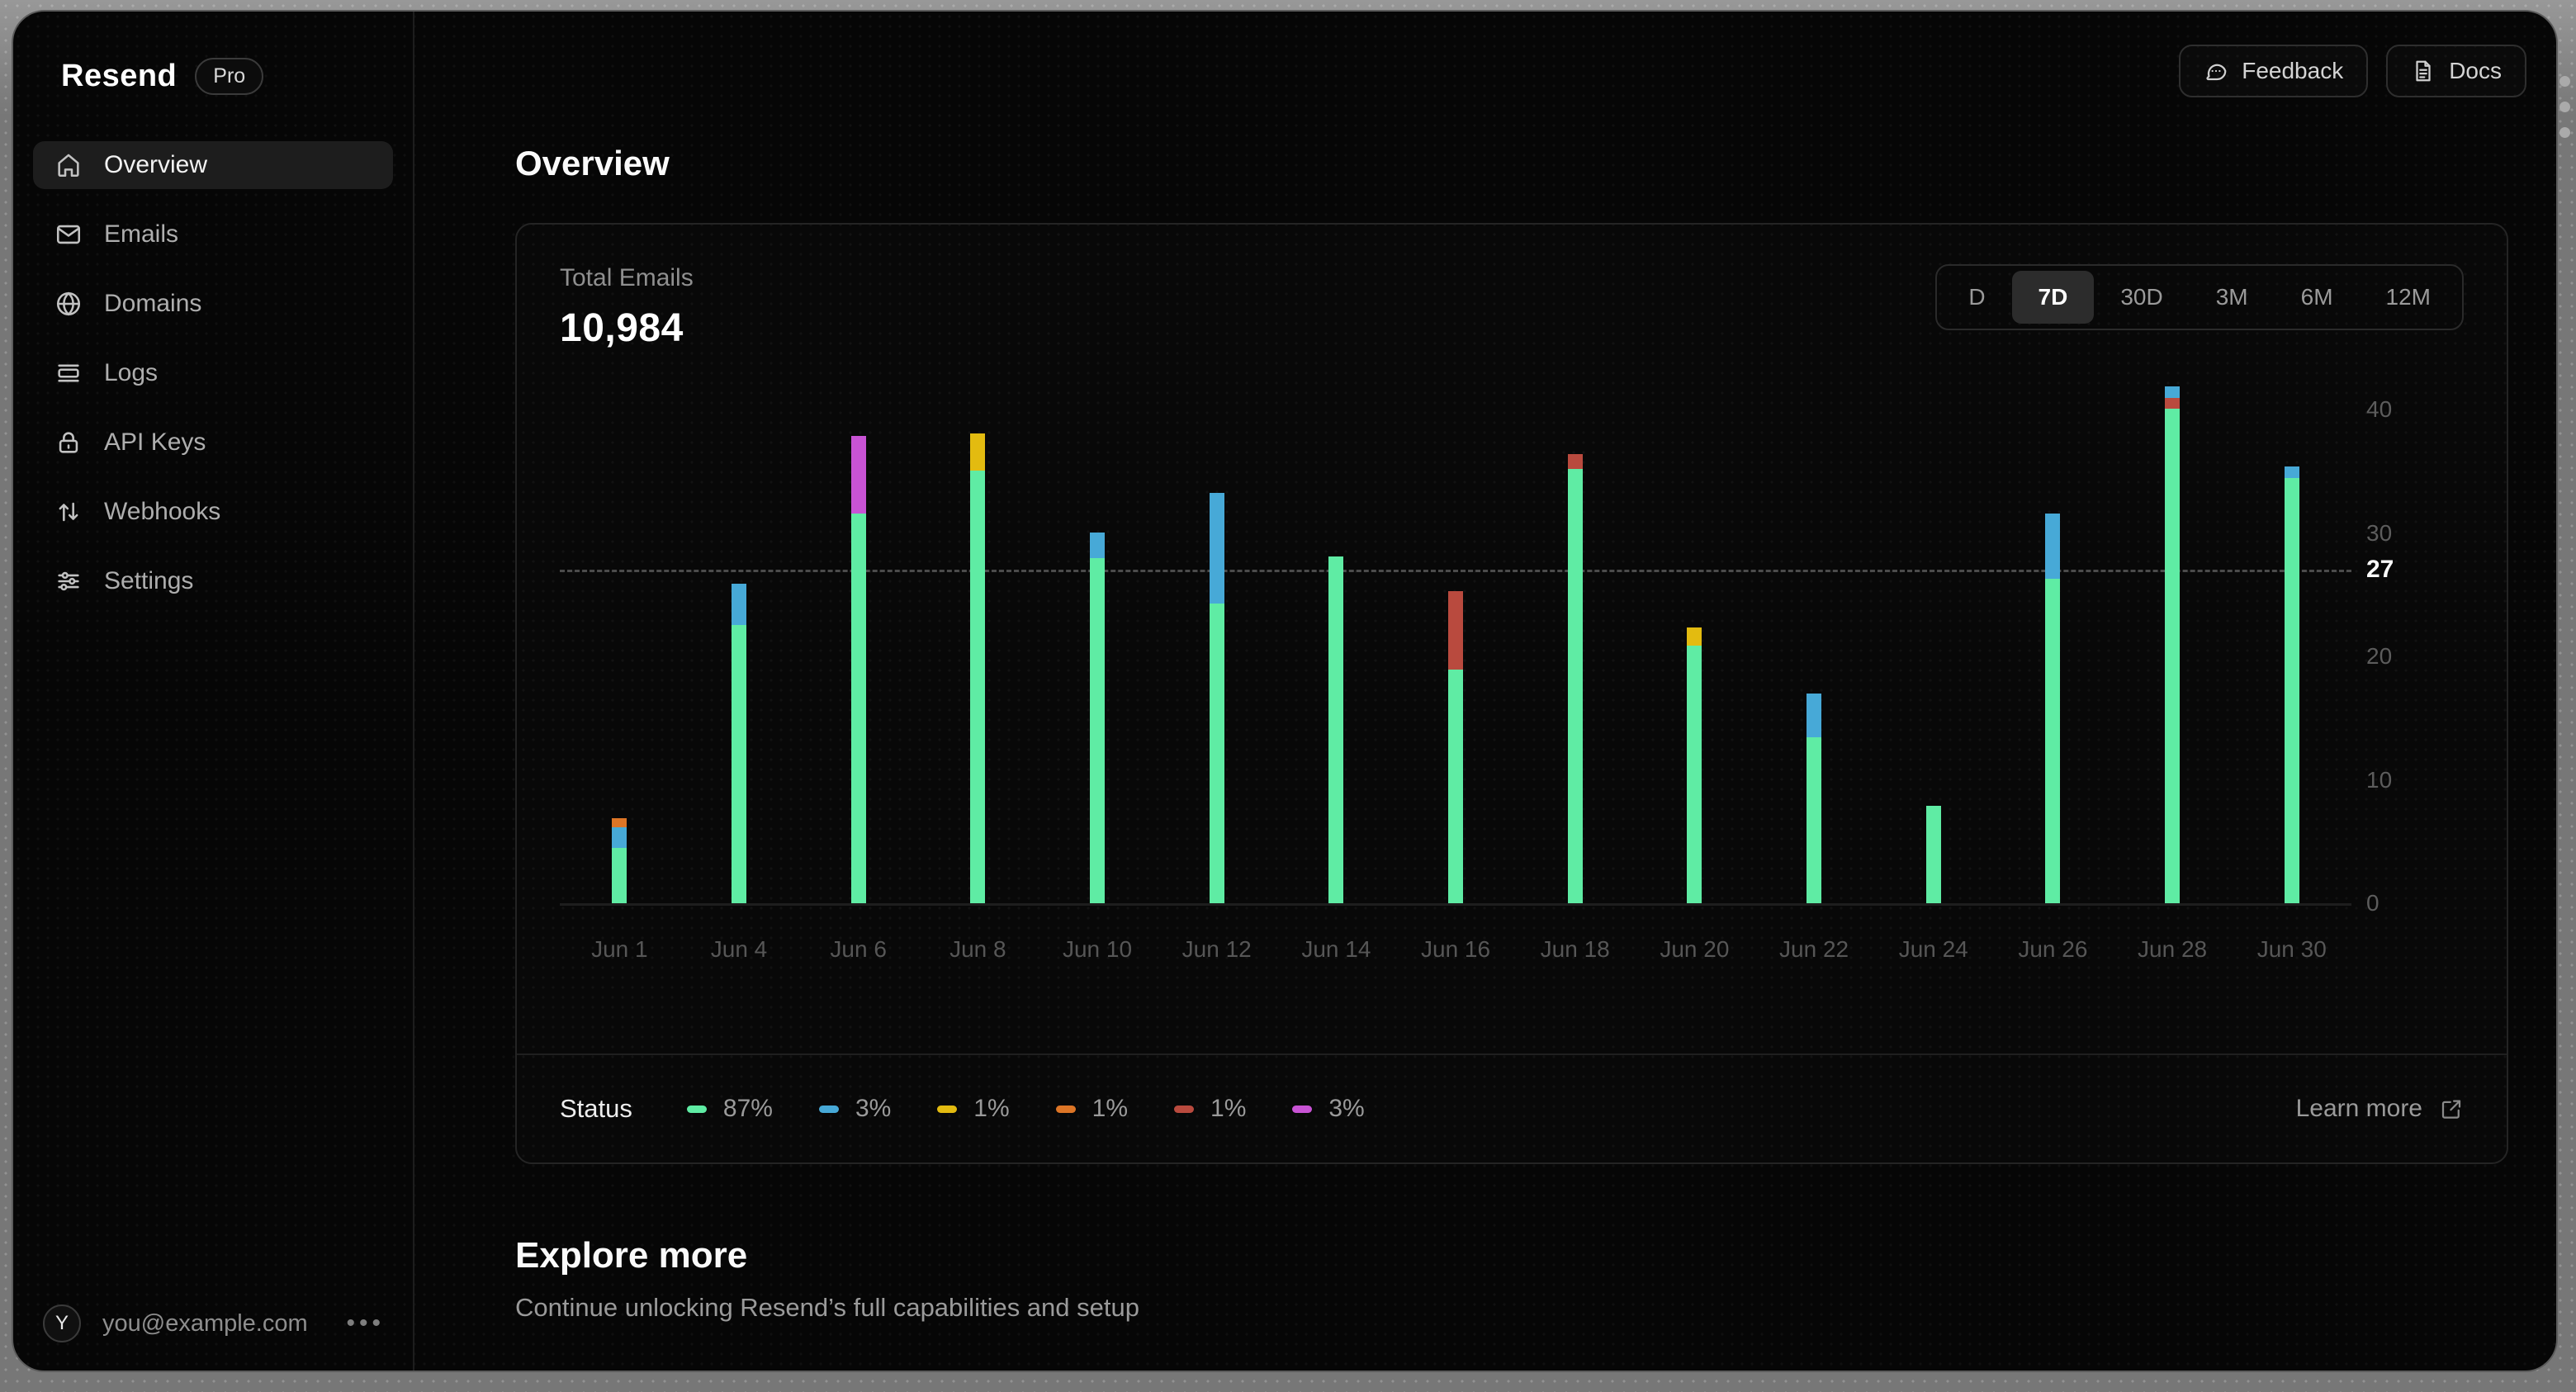 This screenshot has width=2576, height=1392. I want to click on x-axis-tick-label: Jun 4, so click(739, 949).